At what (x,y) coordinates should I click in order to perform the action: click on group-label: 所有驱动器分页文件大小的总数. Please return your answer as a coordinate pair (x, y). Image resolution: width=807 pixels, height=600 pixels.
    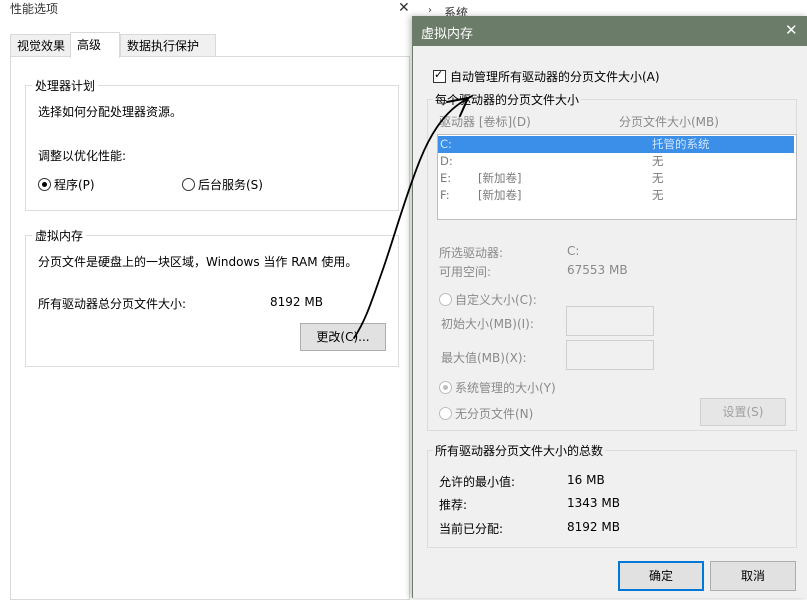
    Looking at the image, I should click on (519, 450).